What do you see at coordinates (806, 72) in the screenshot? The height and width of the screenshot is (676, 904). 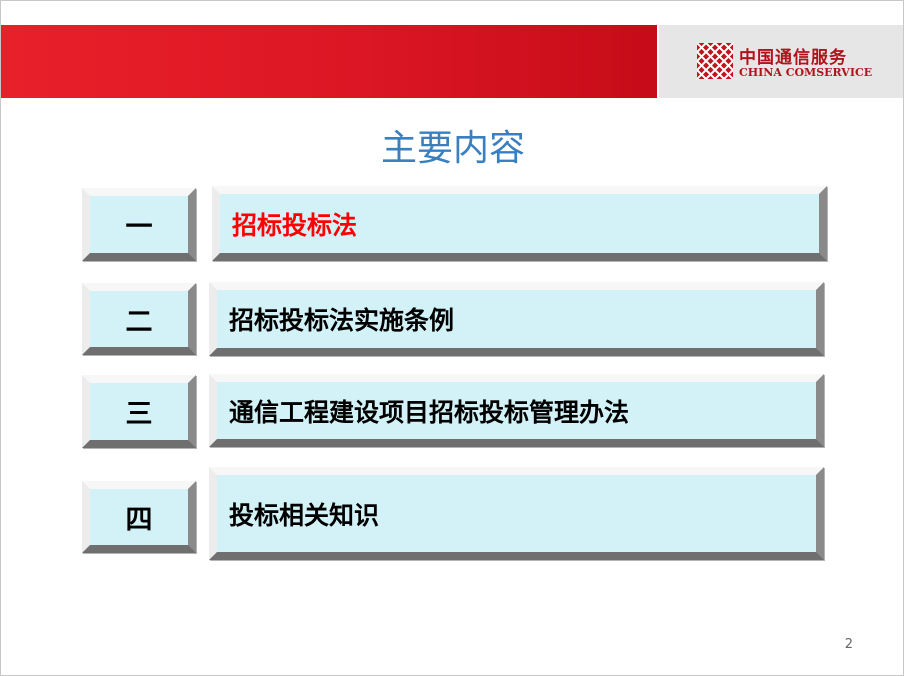 I see `brand-name-en: CHINA COMSERVICE` at bounding box center [806, 72].